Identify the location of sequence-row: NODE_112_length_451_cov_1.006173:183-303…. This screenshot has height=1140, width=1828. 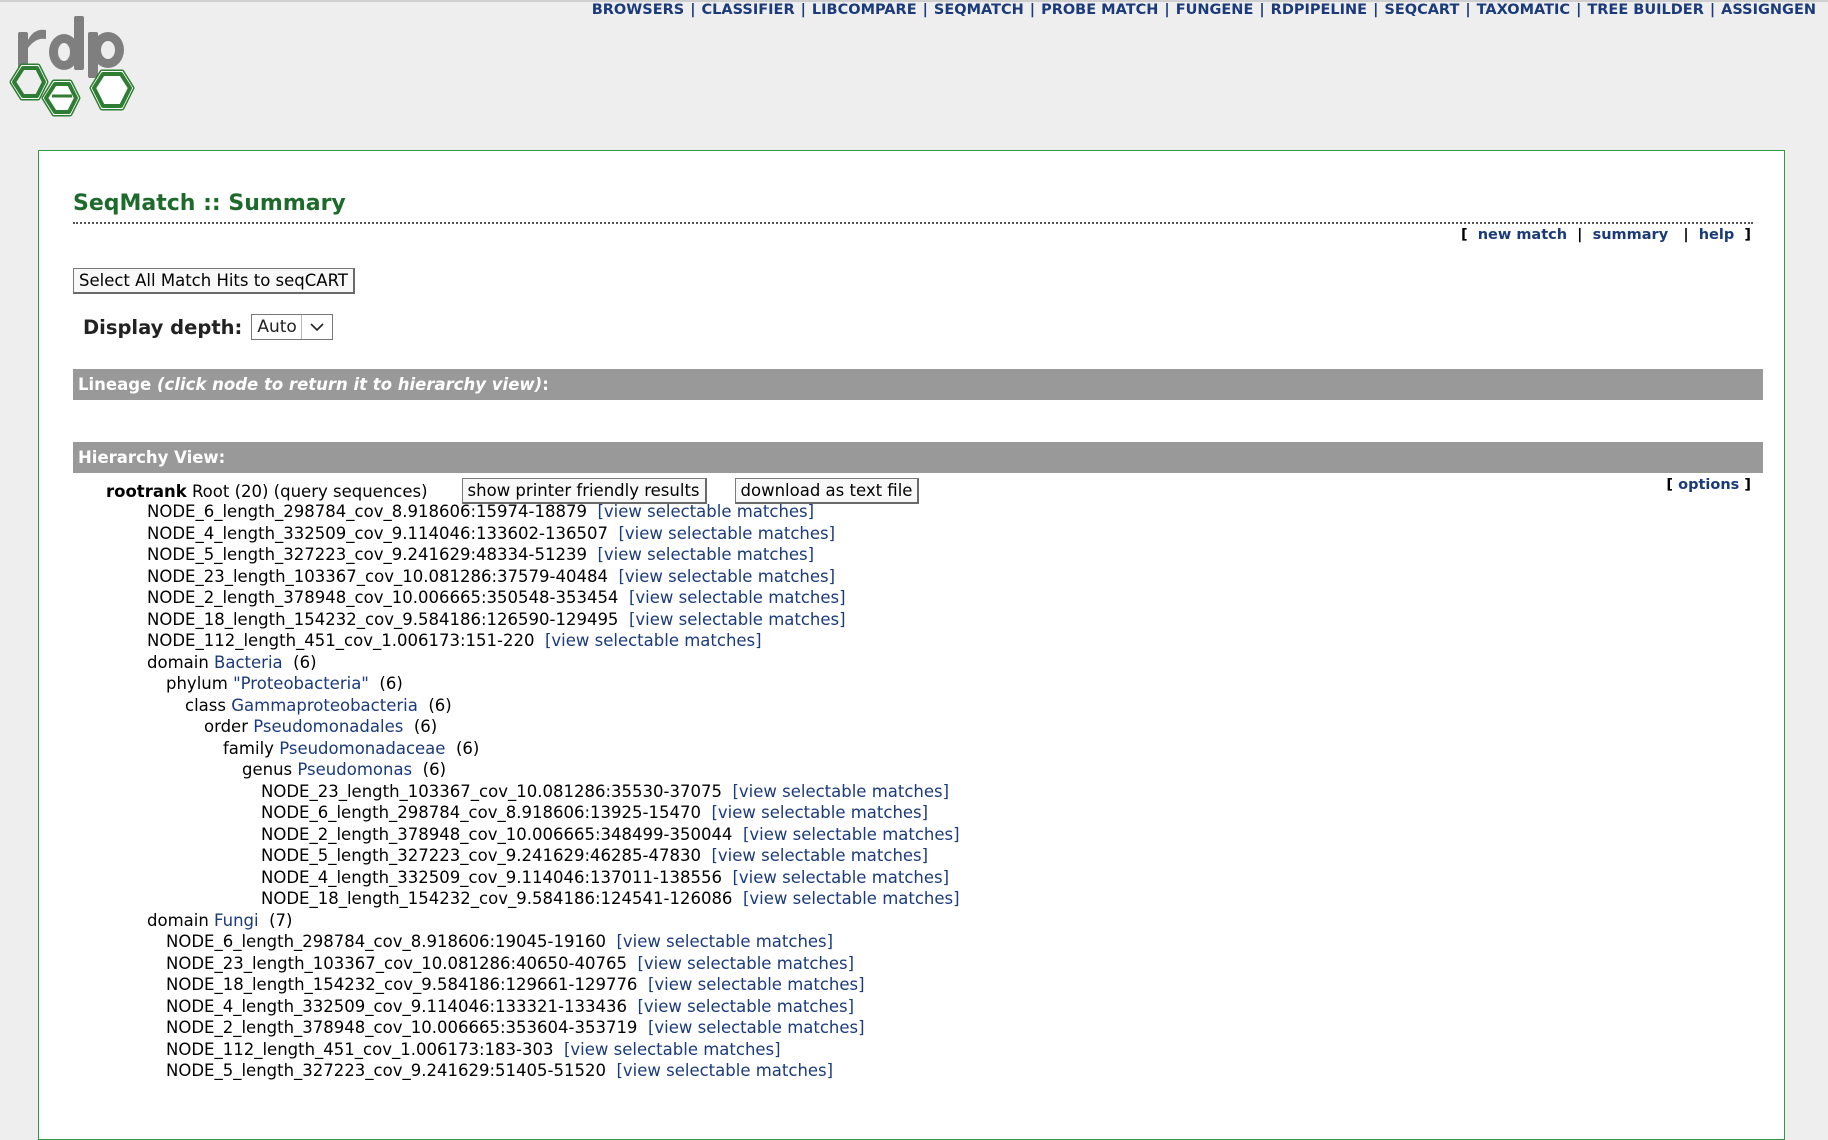
(912, 1050).